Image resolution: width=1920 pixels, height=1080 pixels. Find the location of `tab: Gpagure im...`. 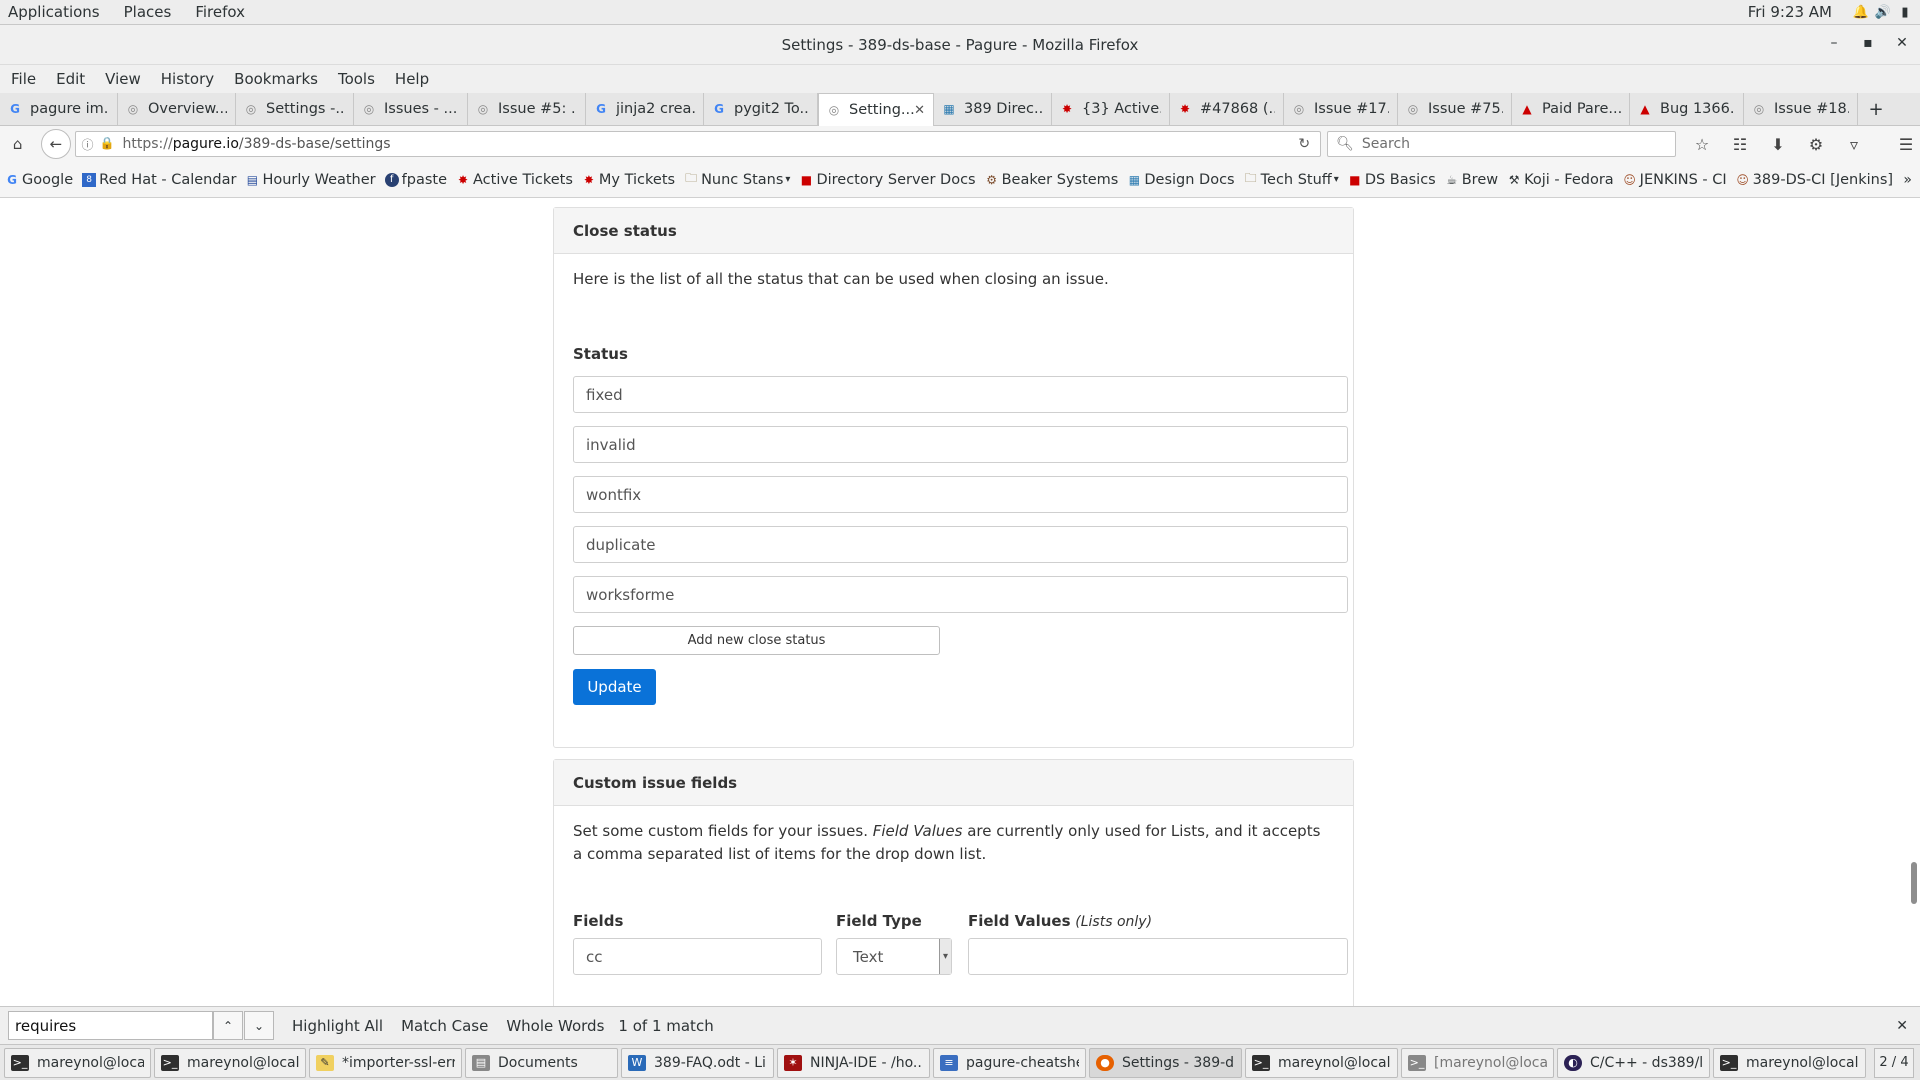

tab: Gpagure im... is located at coordinates (59, 109).